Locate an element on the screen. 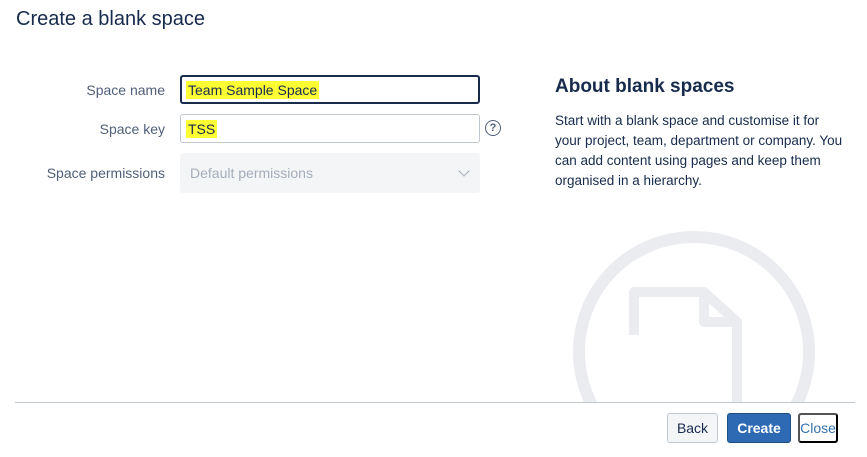  about-title: About blank spaces is located at coordinates (645, 86).